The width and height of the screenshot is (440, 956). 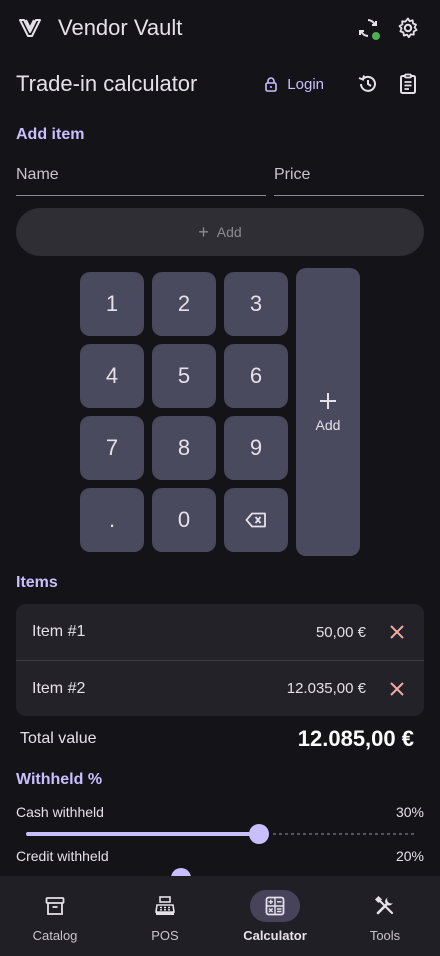 I want to click on key-label: 3, so click(x=256, y=303).